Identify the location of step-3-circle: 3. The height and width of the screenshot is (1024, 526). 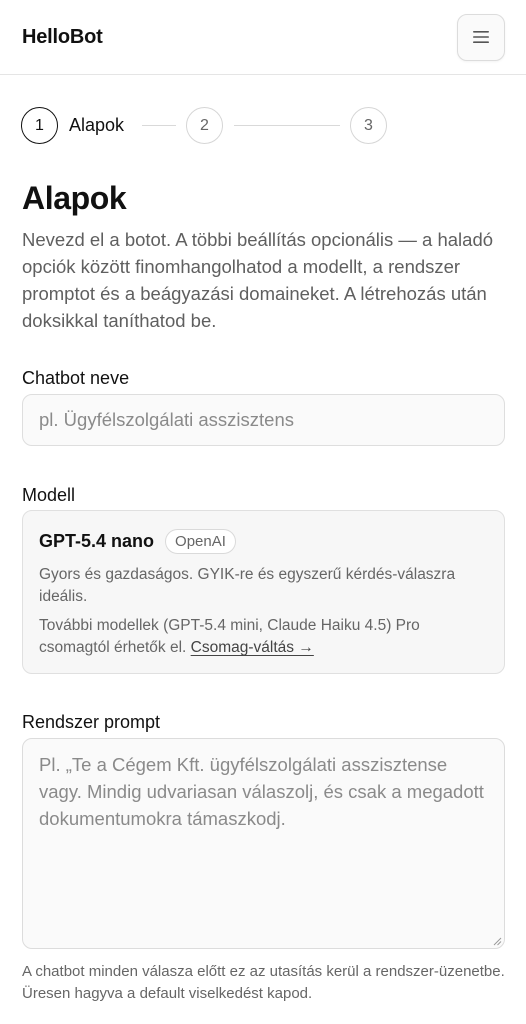
(368, 125).